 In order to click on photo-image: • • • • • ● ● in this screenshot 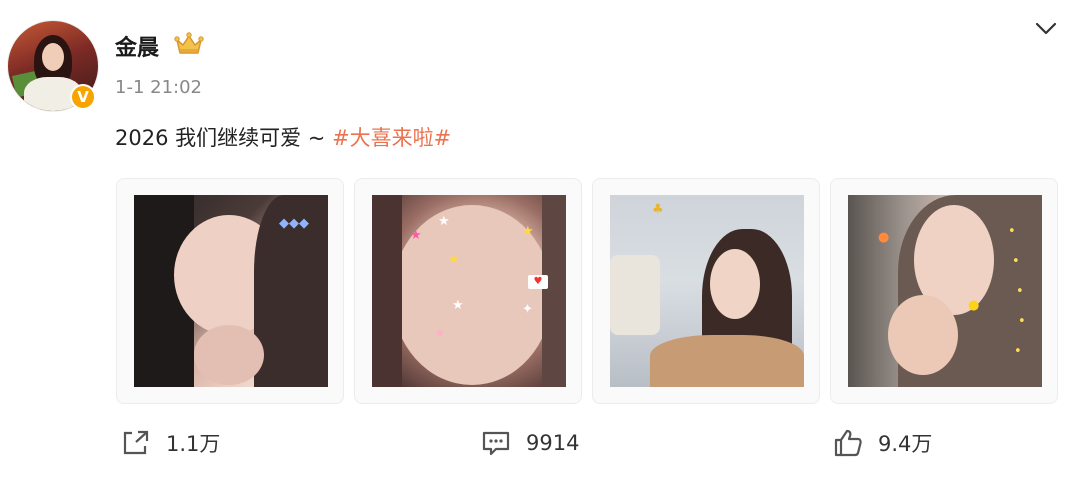, I will do `click(945, 291)`.